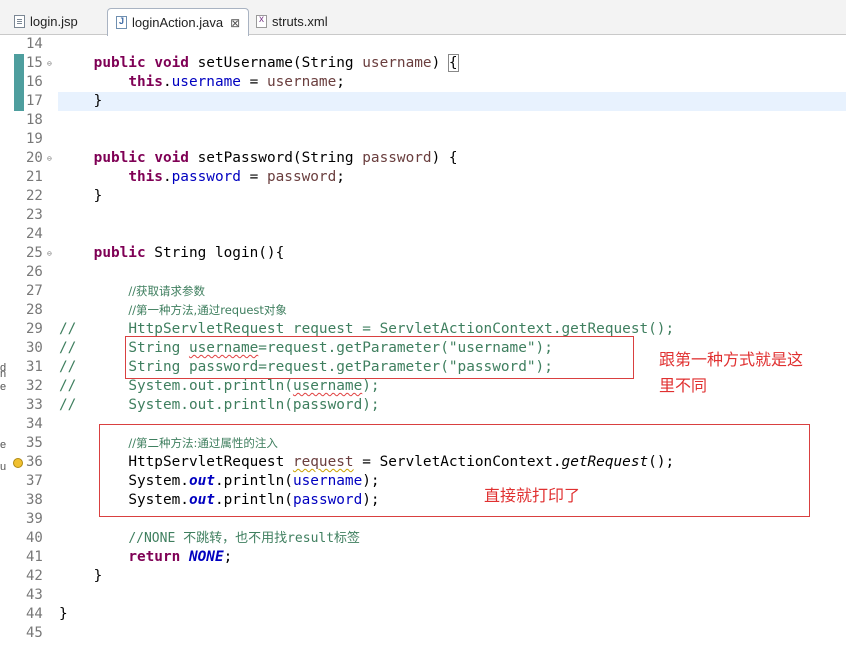  What do you see at coordinates (210, 386) in the screenshot?
I see `comment: System.out.println(` at bounding box center [210, 386].